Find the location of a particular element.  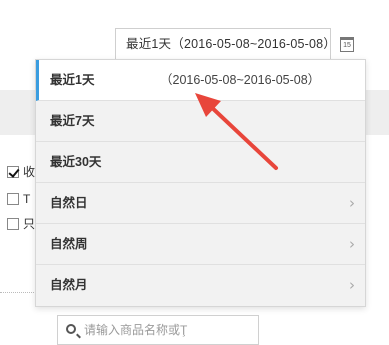

divider is located at coordinates (18, 292).